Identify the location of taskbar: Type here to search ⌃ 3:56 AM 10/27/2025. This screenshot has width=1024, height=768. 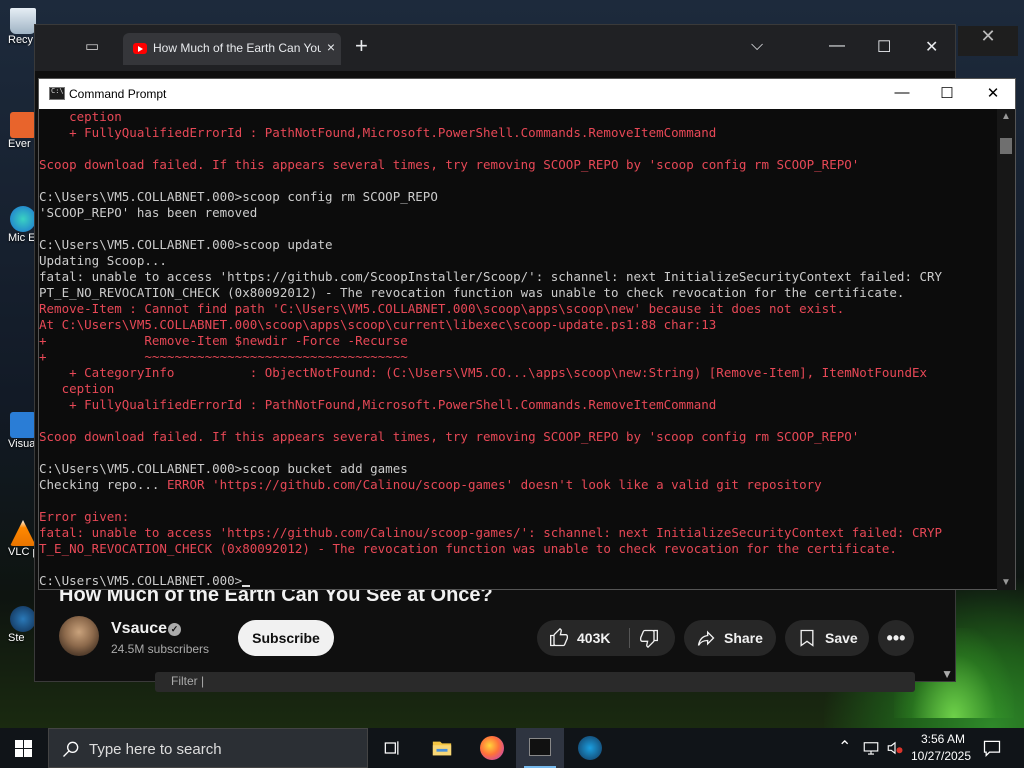
(512, 748).